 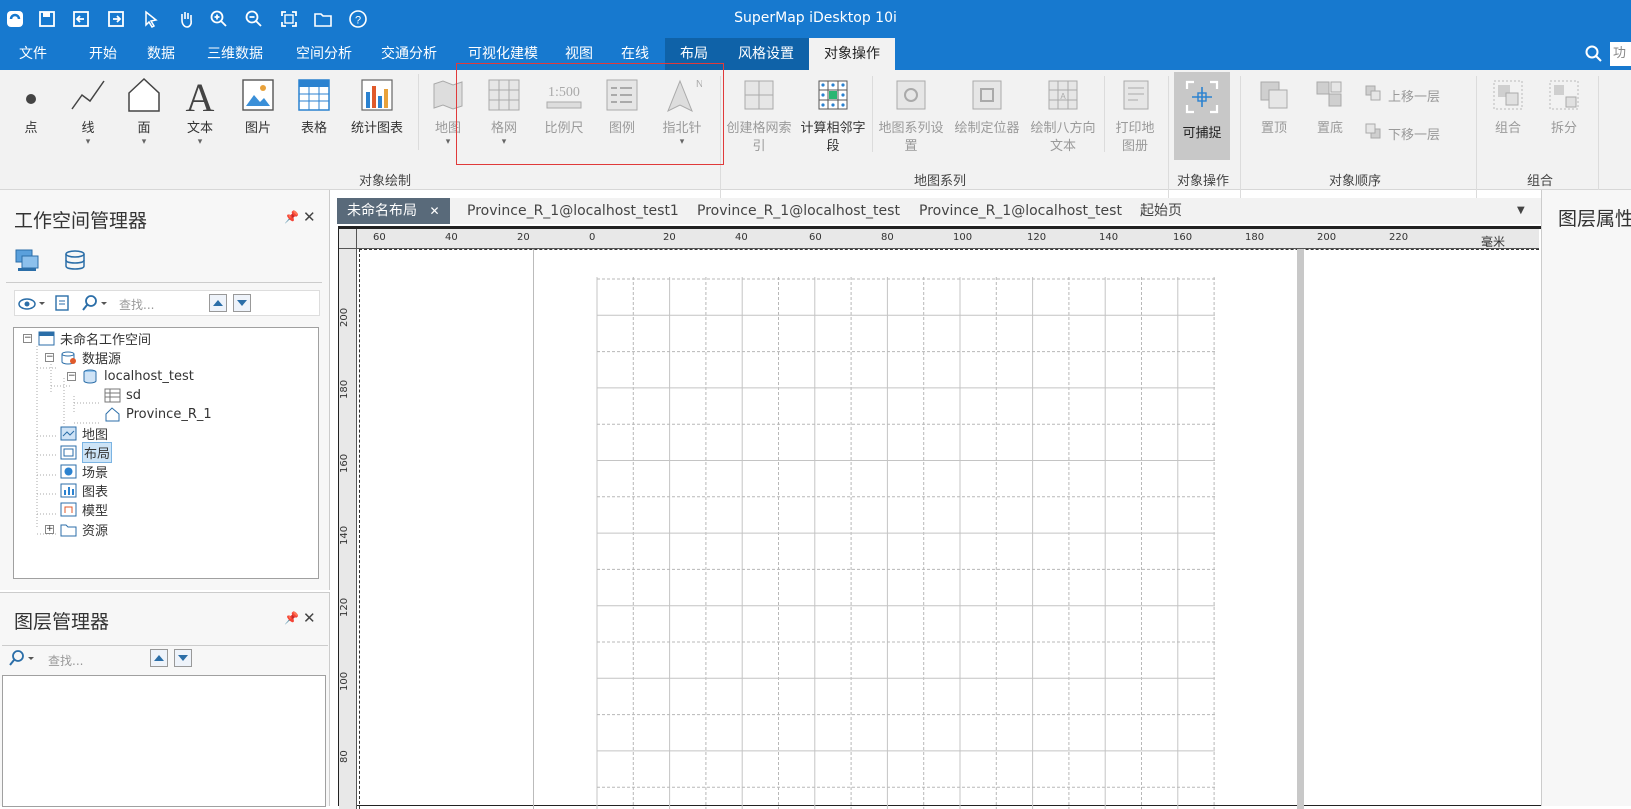 I want to click on move-up-icon, so click(x=1373, y=95).